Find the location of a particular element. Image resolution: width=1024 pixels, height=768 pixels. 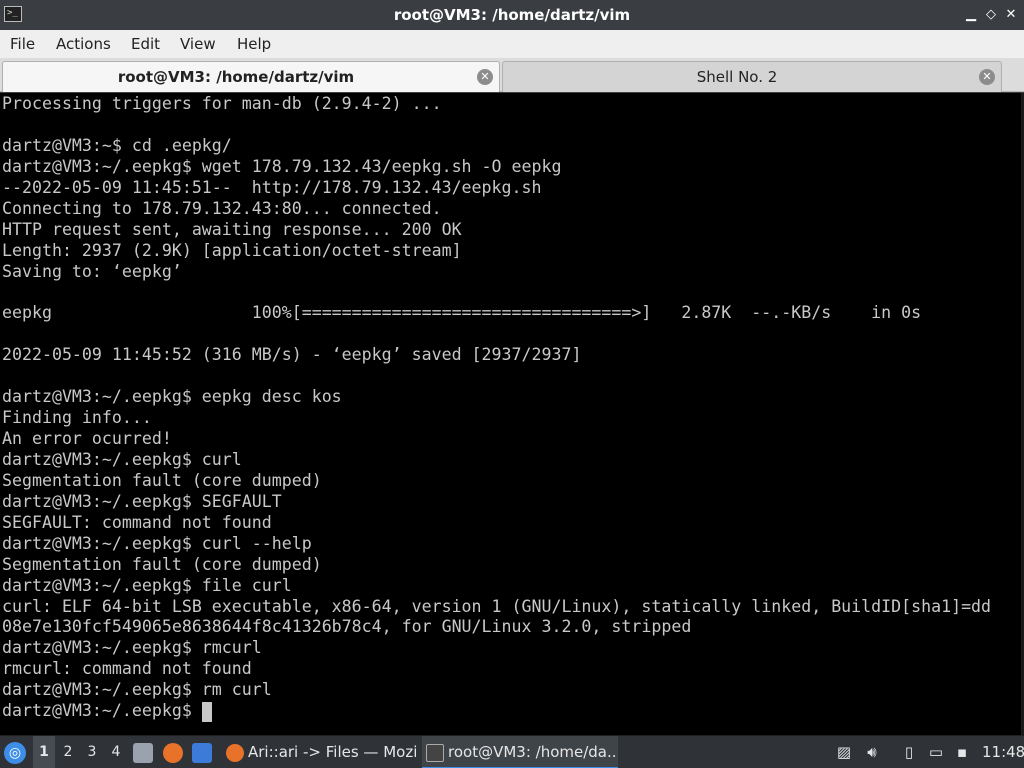

workspace-4: 4 is located at coordinates (116, 752).